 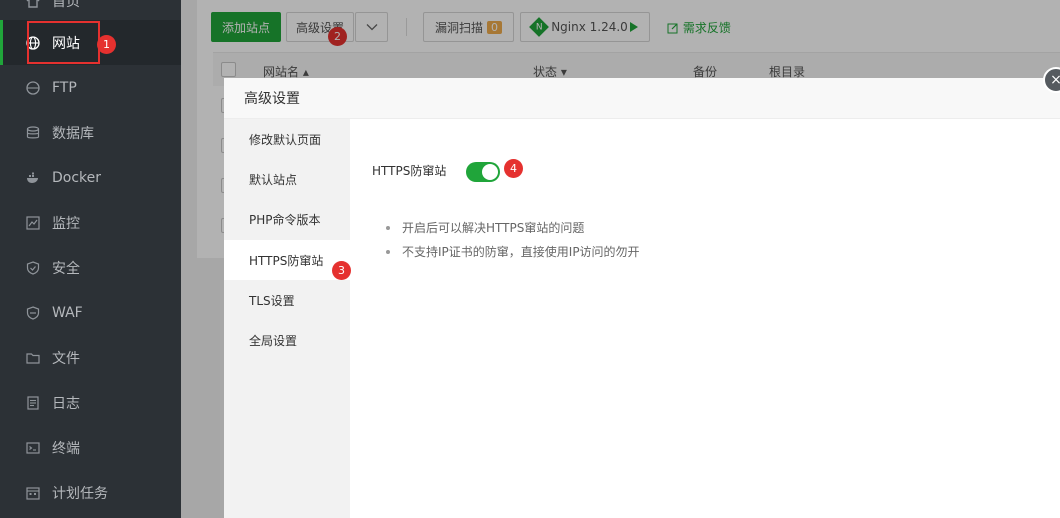 I want to click on sidebar-item-database: 数据库, so click(x=90, y=132).